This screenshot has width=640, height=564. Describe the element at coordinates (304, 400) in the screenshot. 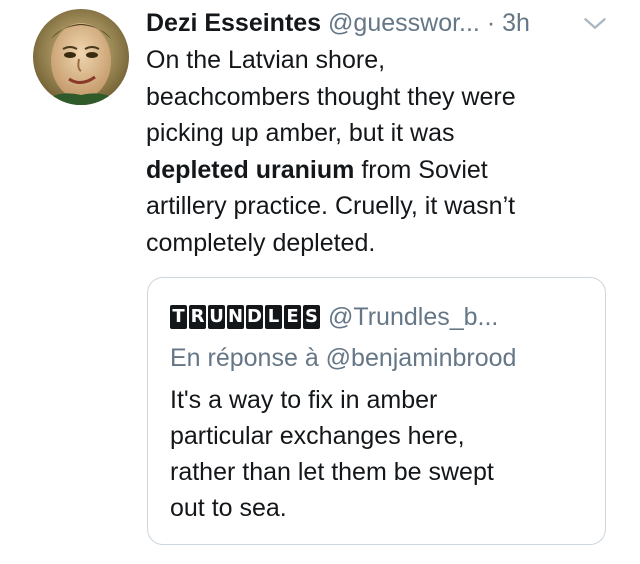

I see `quoted-body-line: It's a way to fix in amber` at that location.